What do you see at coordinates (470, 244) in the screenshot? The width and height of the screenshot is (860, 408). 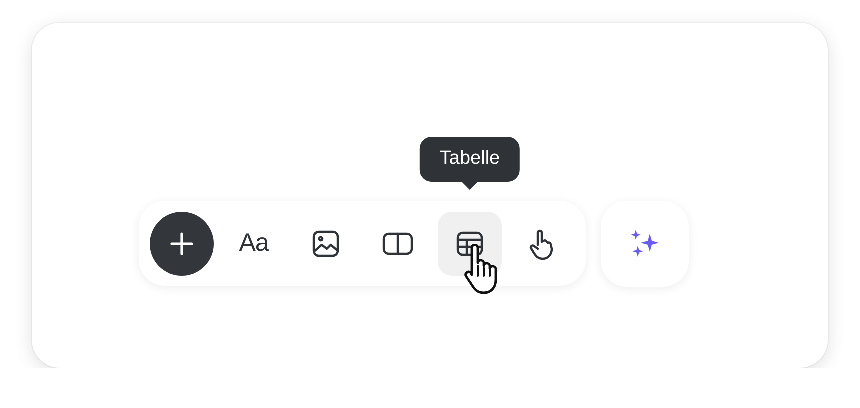 I see `table-icon` at bounding box center [470, 244].